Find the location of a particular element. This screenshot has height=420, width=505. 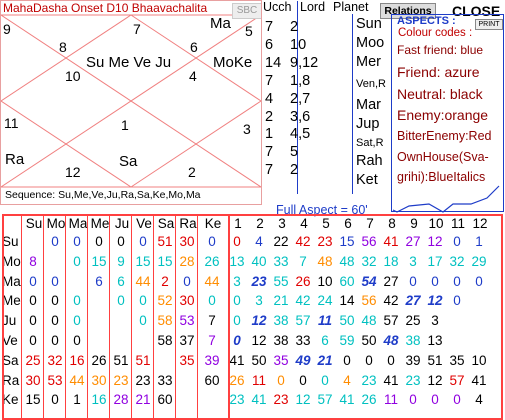

grid-cell: 59 is located at coordinates (347, 340).